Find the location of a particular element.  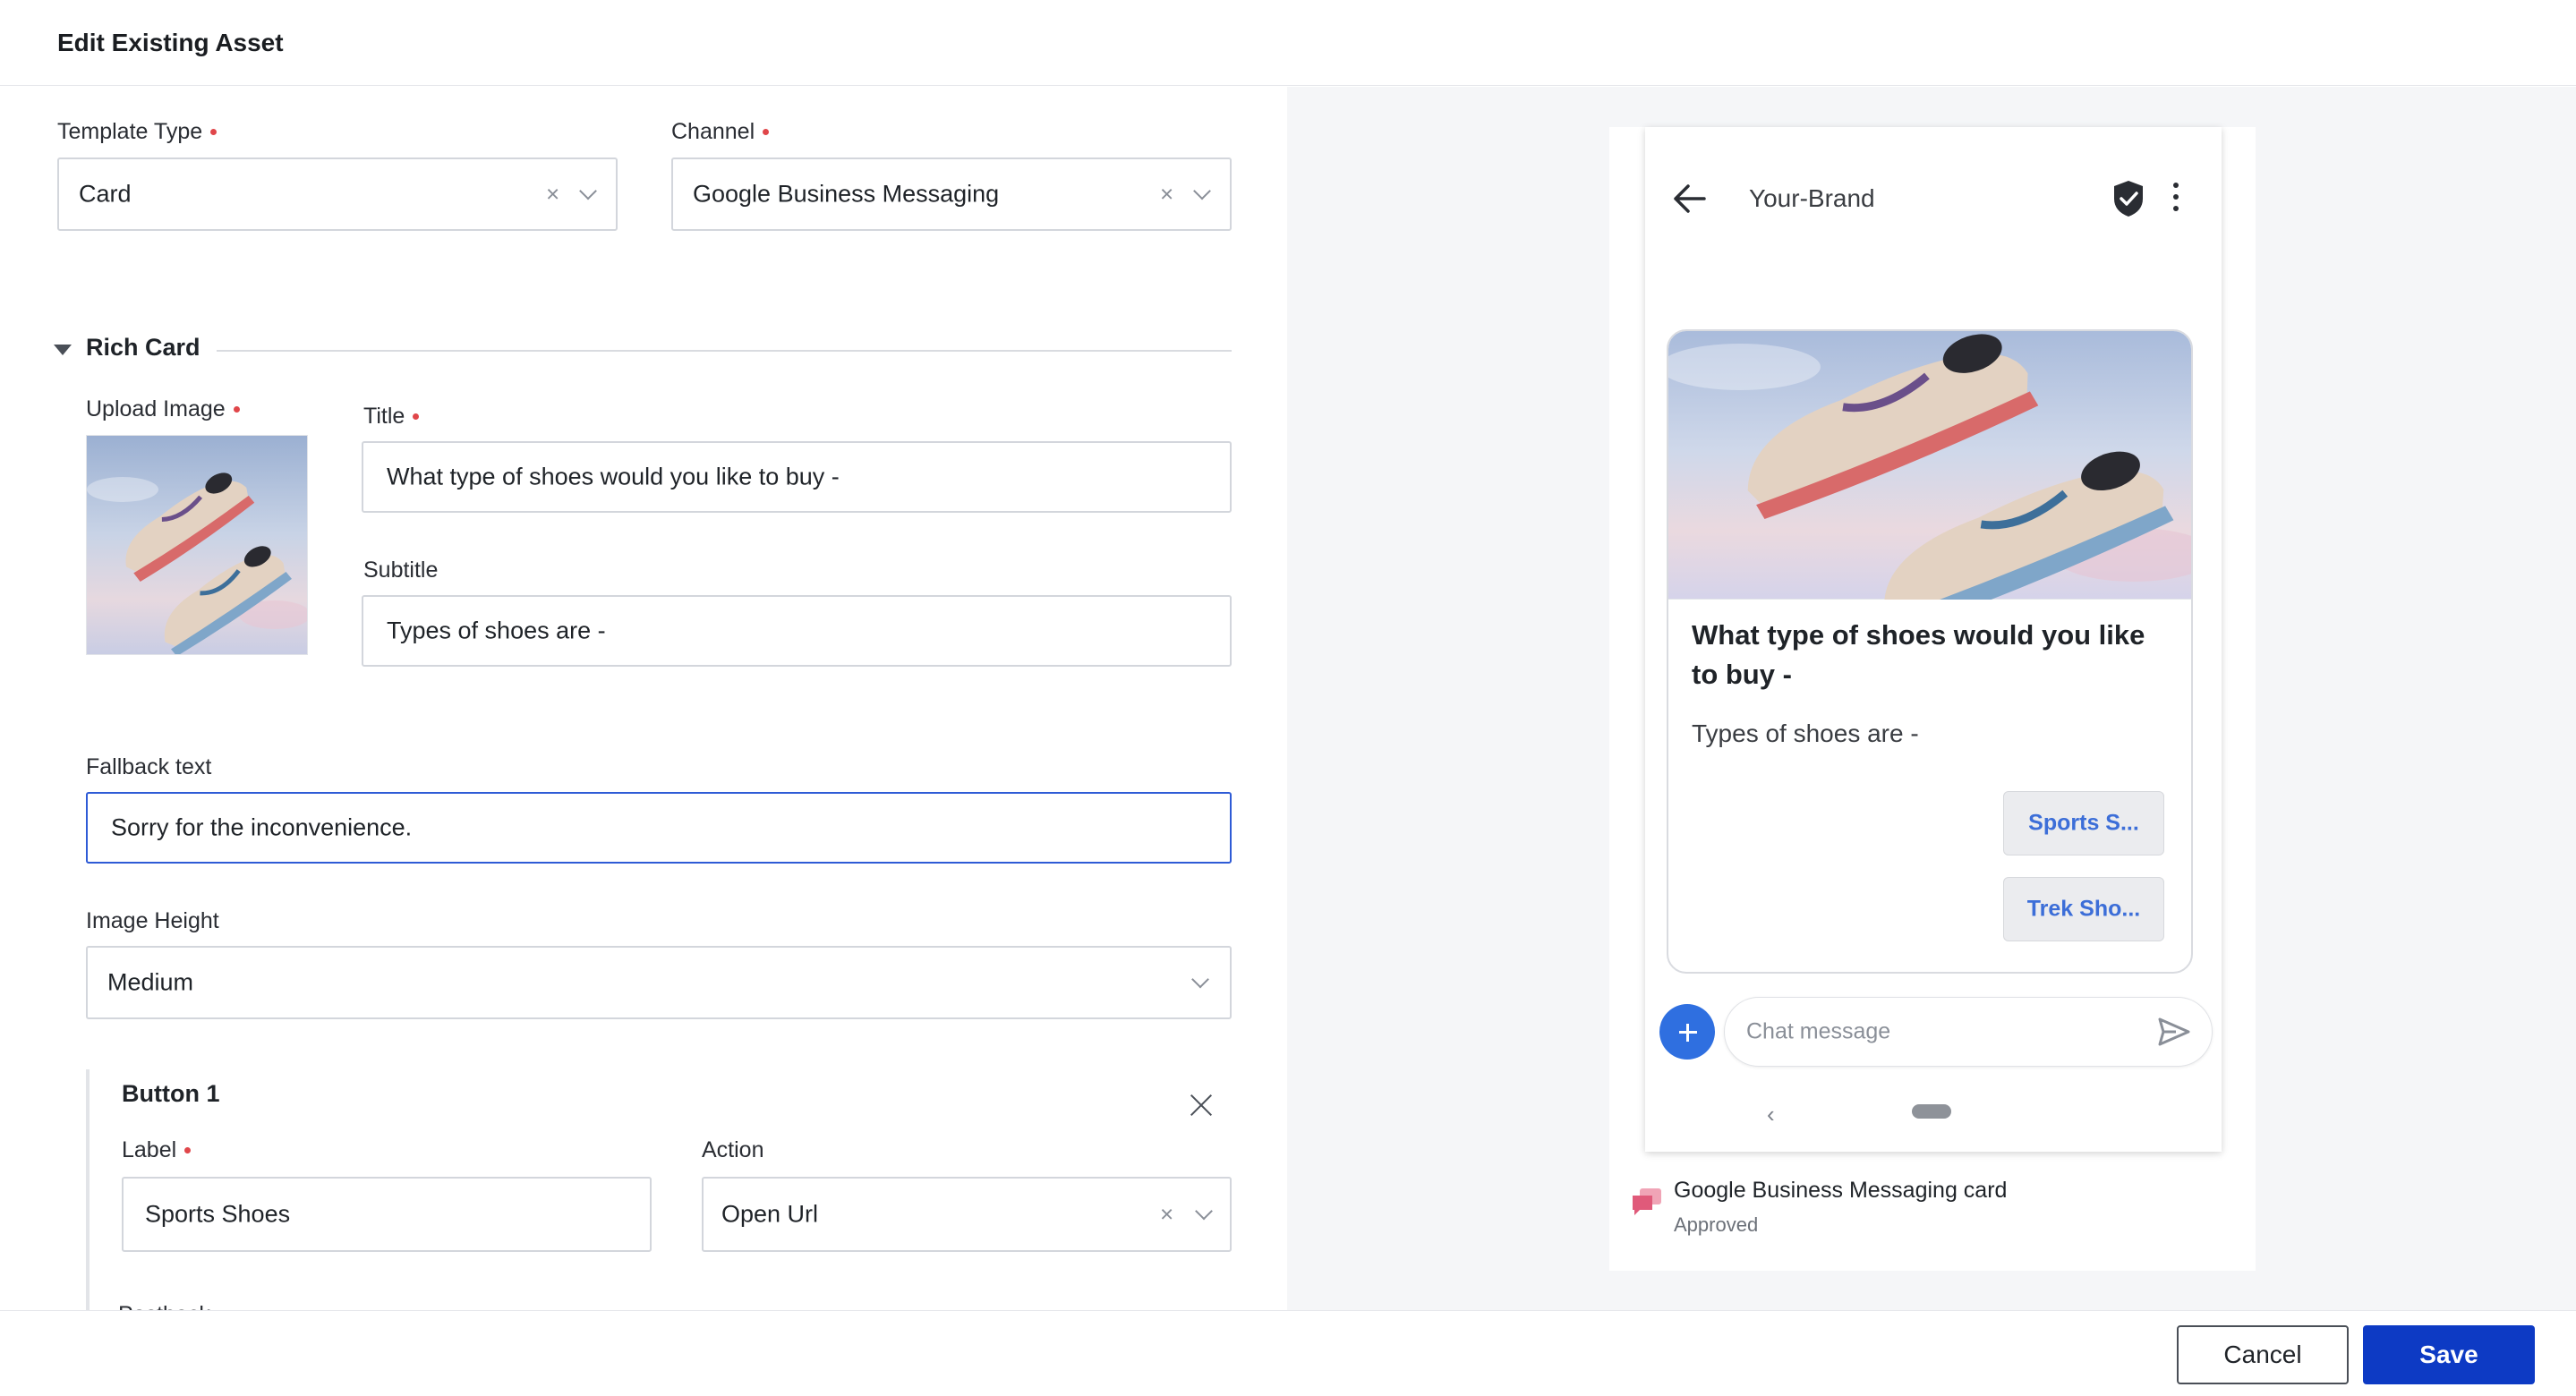

template-type-value: Card is located at coordinates (105, 194).